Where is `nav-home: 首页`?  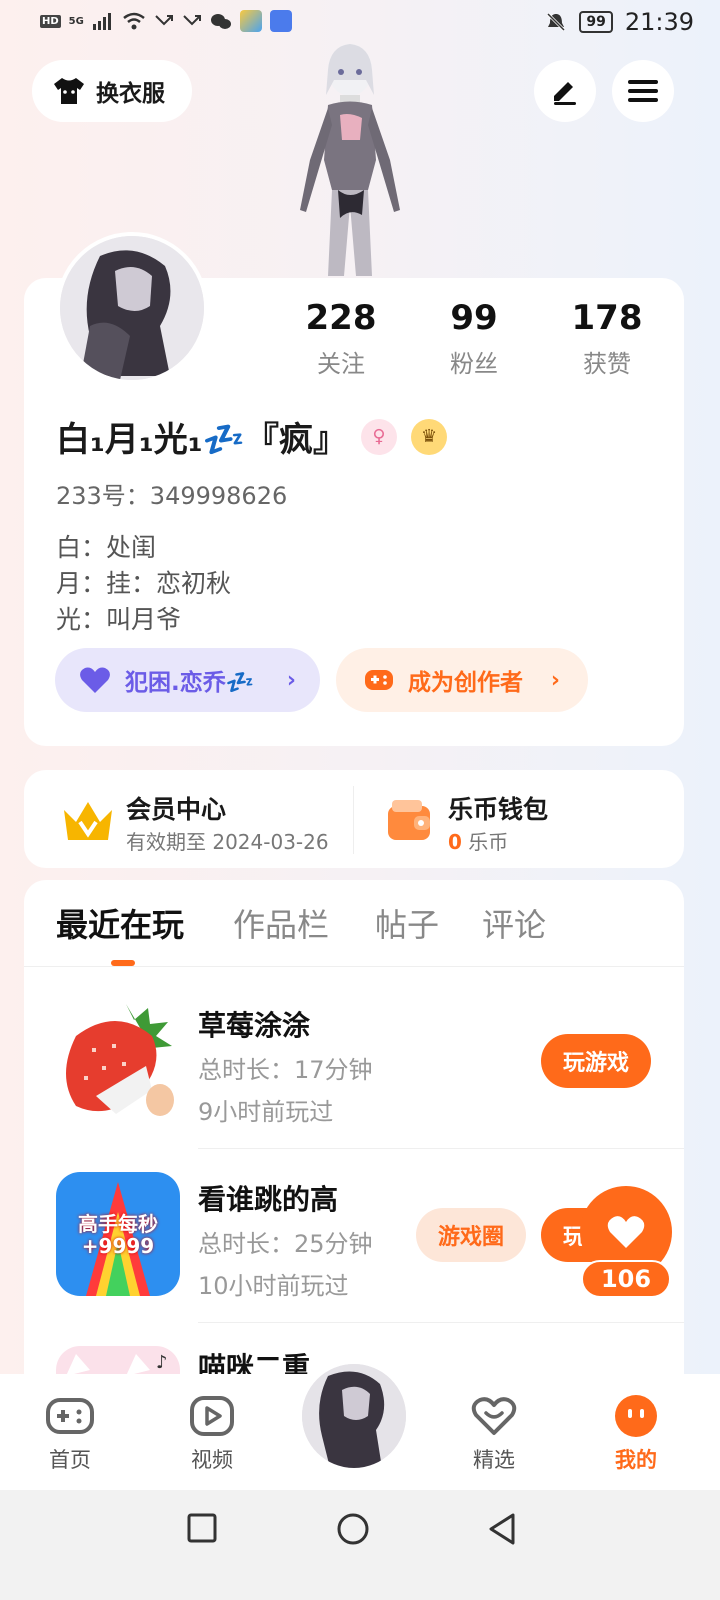 nav-home: 首页 is located at coordinates (70, 1433).